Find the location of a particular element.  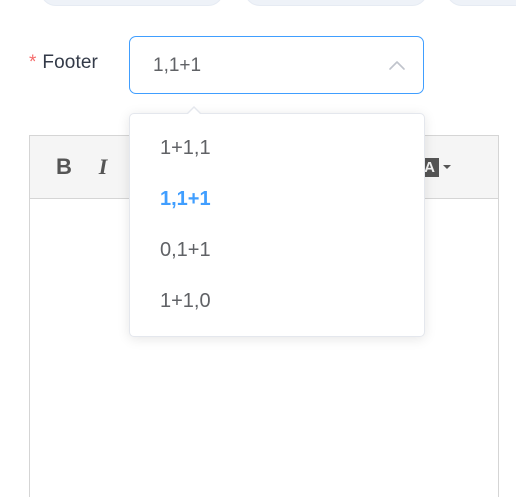

dropdown-option: 1+1,0 is located at coordinates (277, 301).